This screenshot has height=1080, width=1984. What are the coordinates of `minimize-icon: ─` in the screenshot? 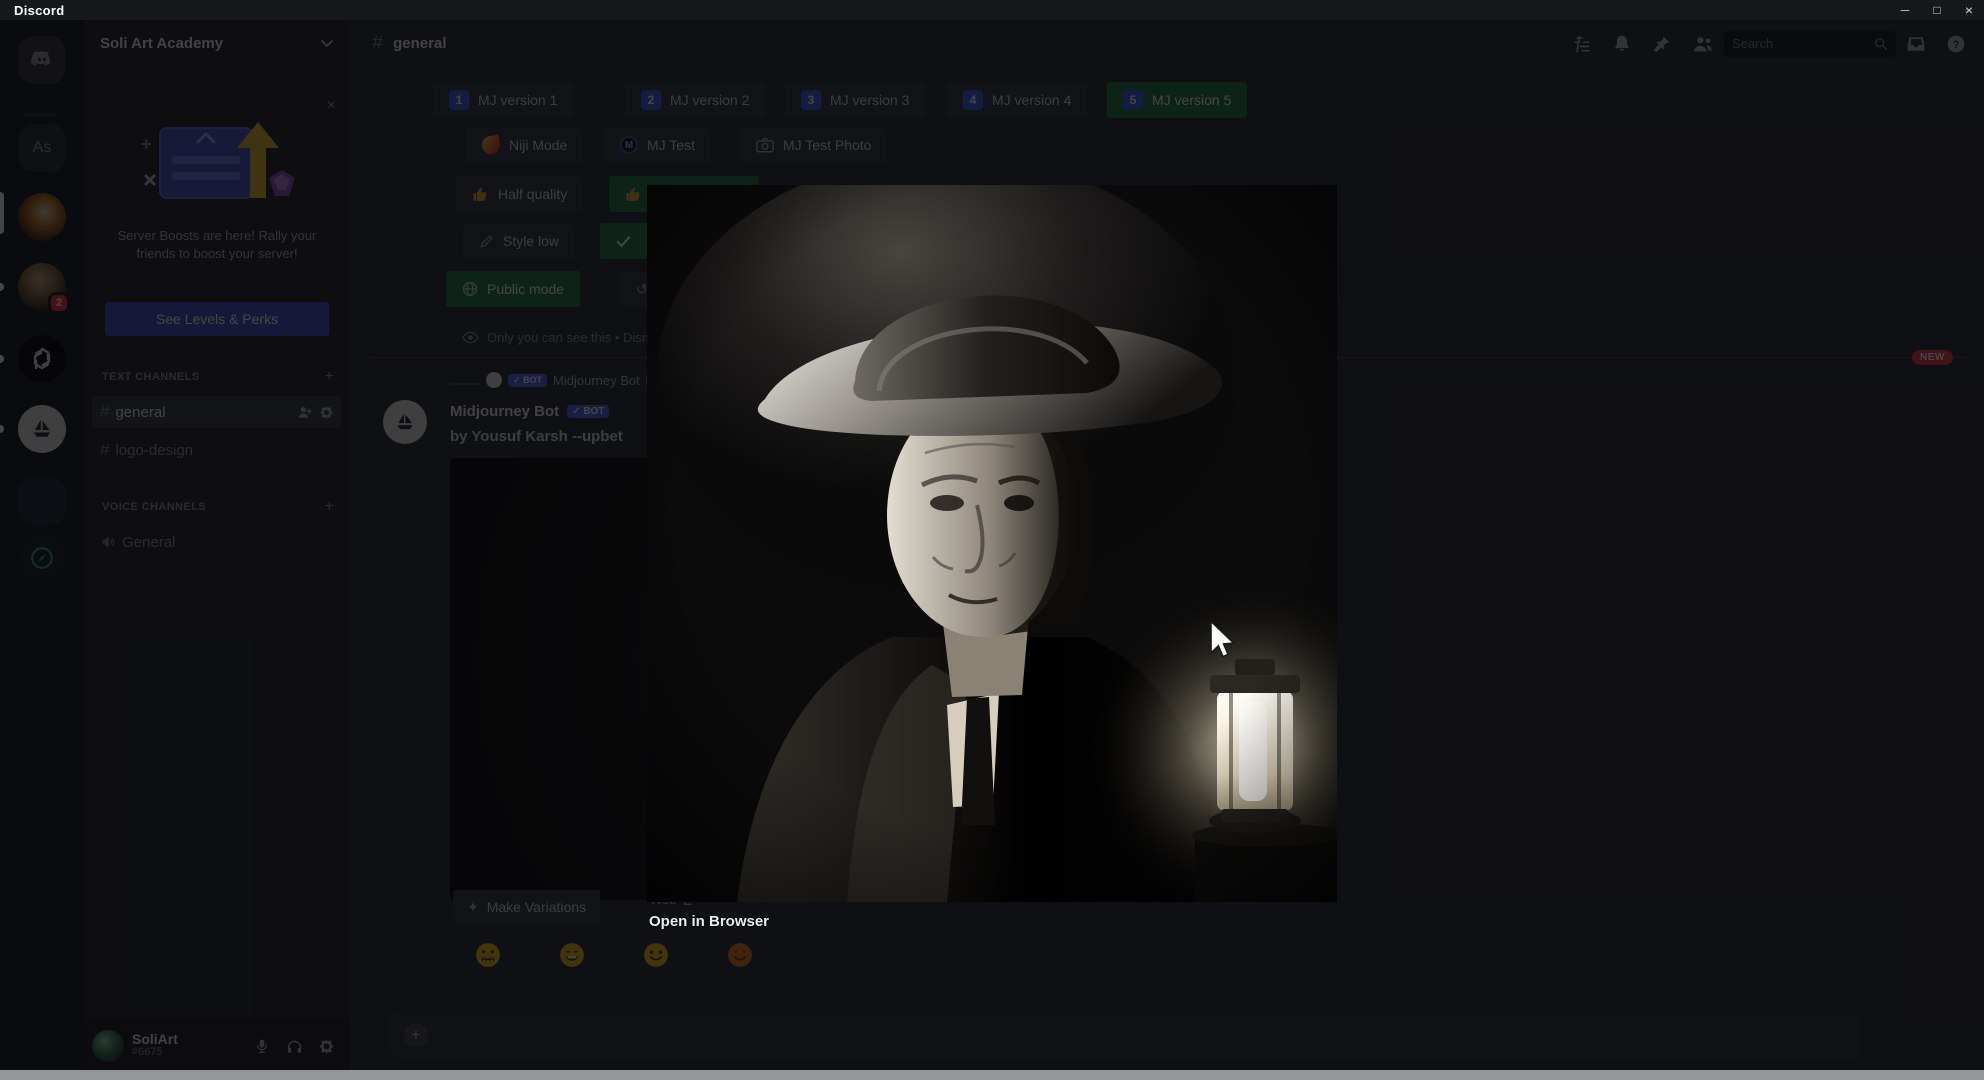 It's located at (1905, 10).